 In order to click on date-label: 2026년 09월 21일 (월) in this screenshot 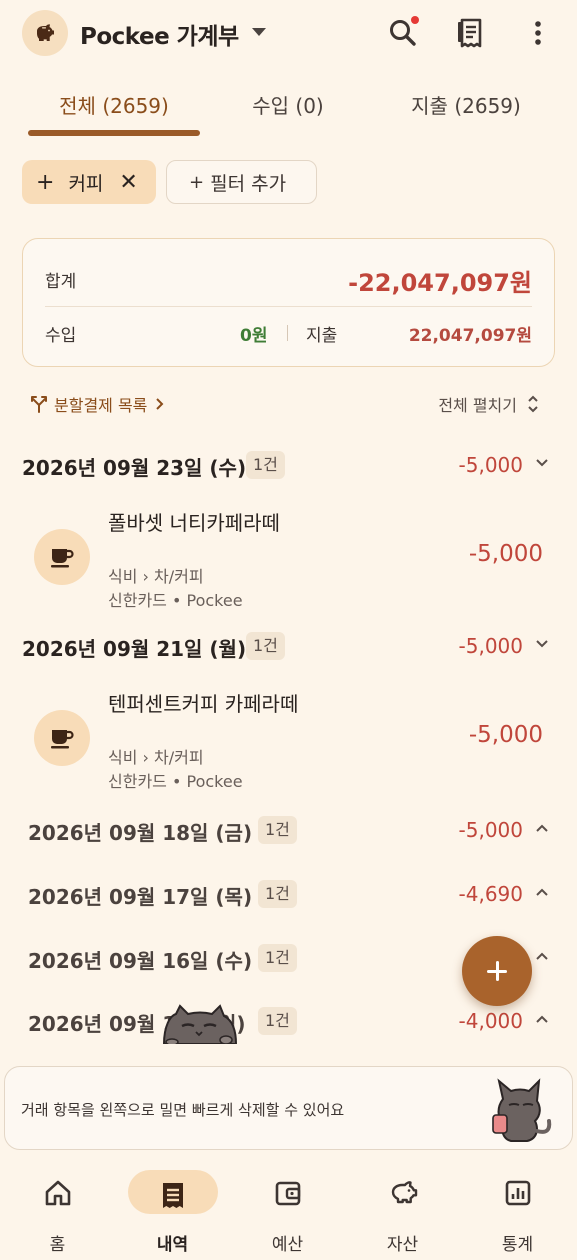, I will do `click(134, 649)`.